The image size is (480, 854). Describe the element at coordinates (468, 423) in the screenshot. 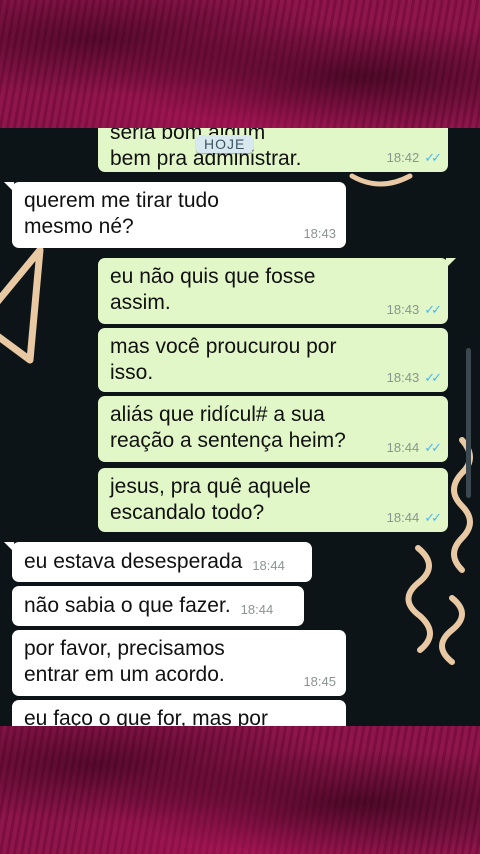

I see `chat-scrollbar` at that location.